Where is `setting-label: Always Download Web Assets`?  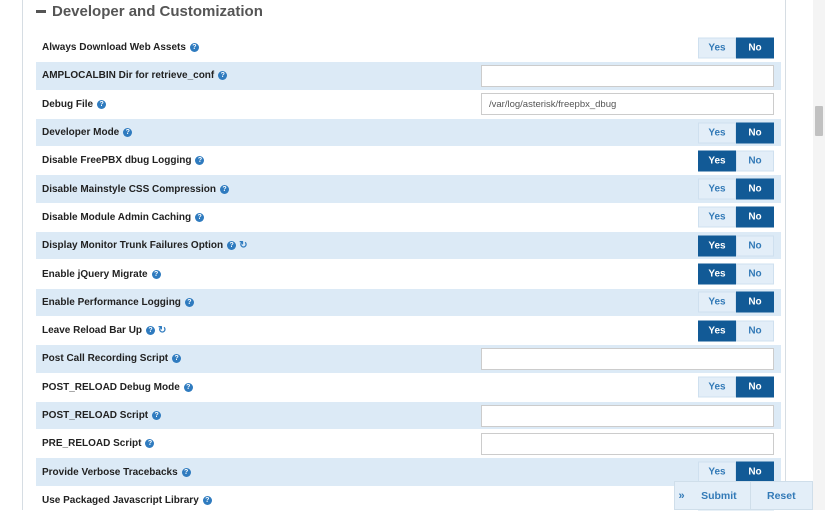 setting-label: Always Download Web Assets is located at coordinates (114, 48).